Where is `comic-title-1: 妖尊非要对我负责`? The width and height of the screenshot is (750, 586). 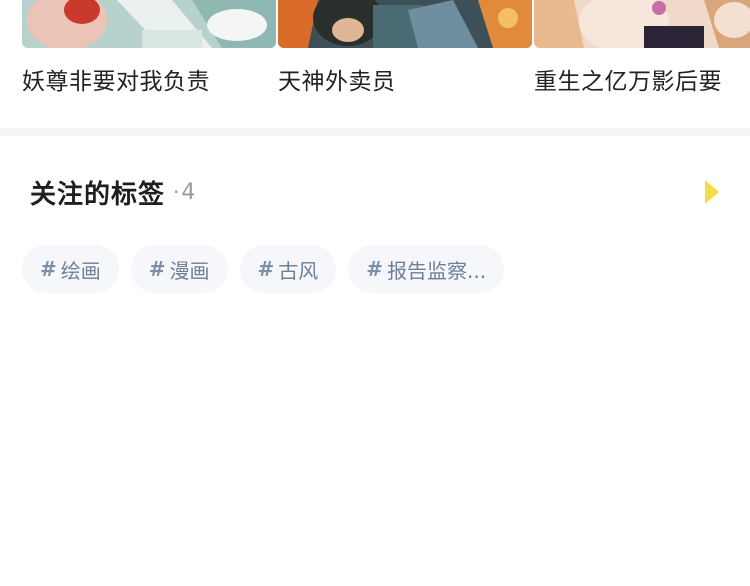
comic-title-1: 妖尊非要对我负责 is located at coordinates (116, 79).